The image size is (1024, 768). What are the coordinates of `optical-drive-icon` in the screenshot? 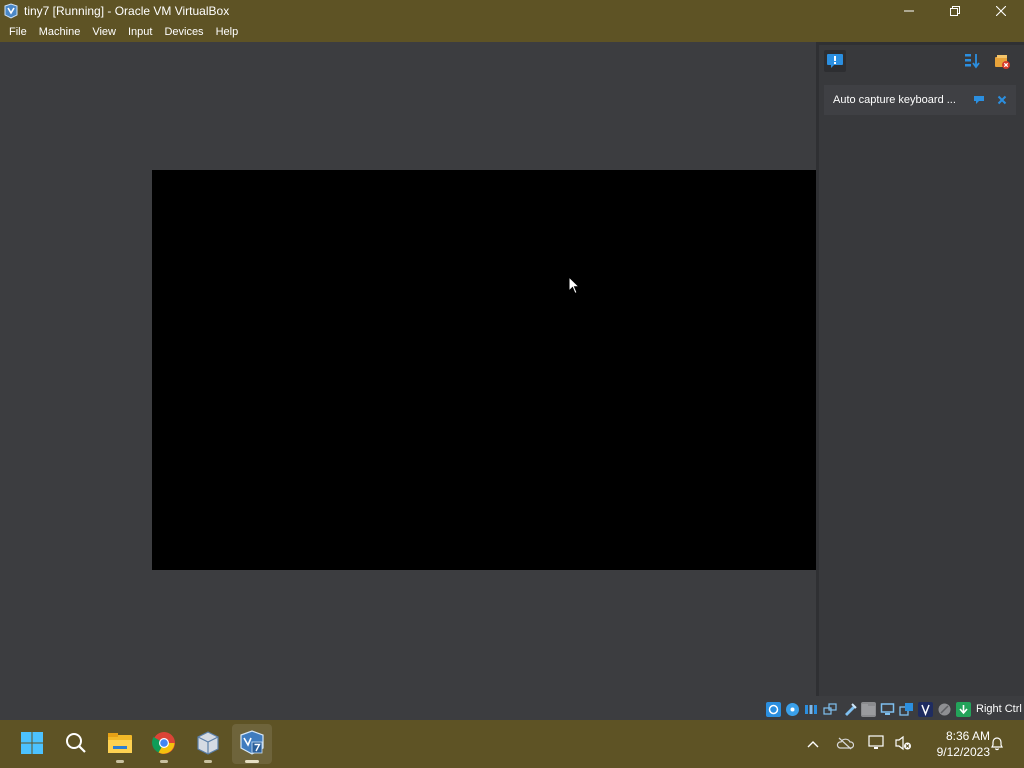 It's located at (792, 709).